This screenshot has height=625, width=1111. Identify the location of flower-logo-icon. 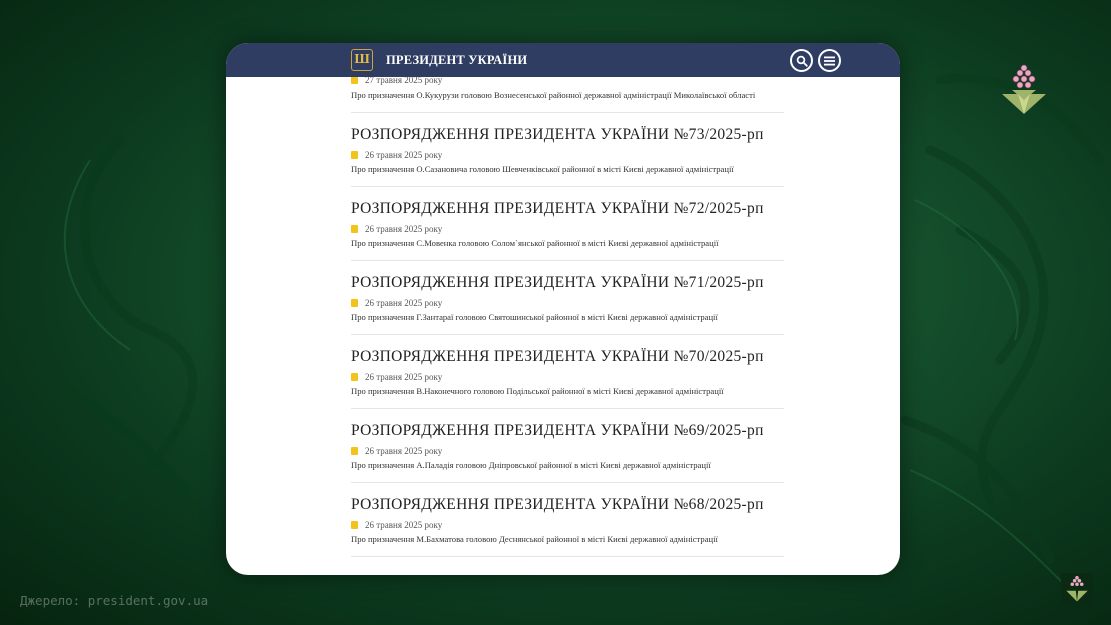
(1024, 89).